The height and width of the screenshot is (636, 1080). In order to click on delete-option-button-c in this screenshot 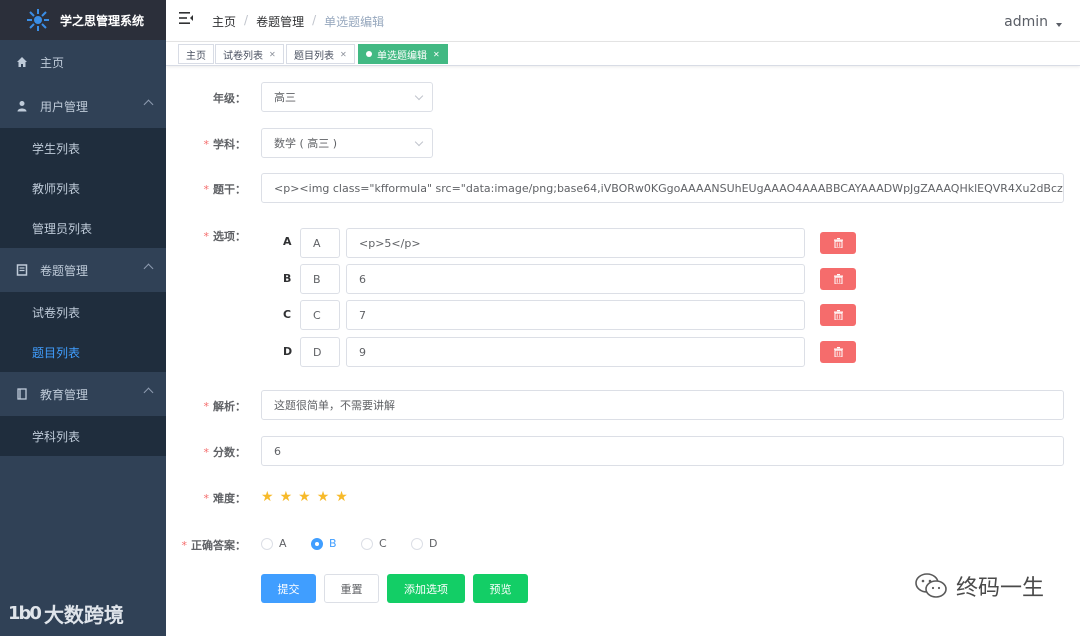, I will do `click(838, 315)`.